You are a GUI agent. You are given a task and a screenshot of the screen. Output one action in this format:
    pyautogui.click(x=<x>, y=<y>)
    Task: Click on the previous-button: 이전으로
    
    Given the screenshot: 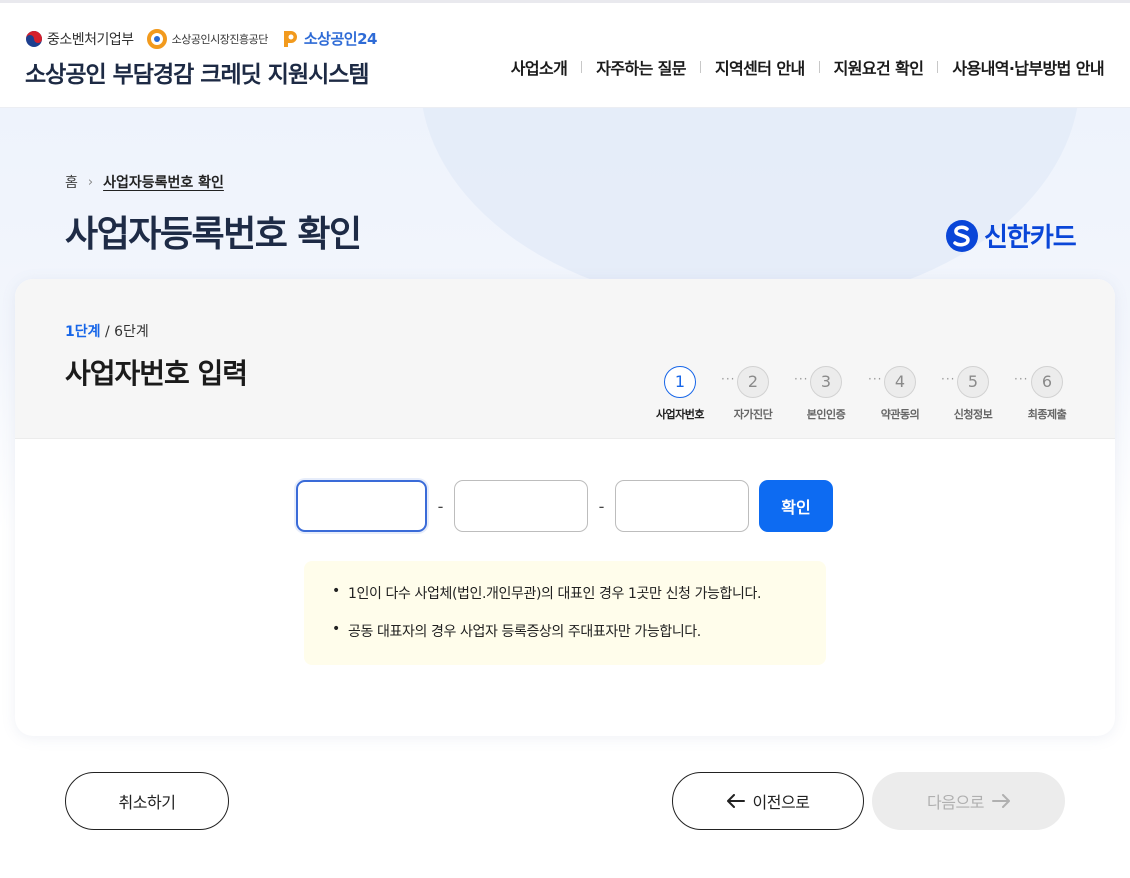 What is the action you would take?
    pyautogui.click(x=768, y=801)
    